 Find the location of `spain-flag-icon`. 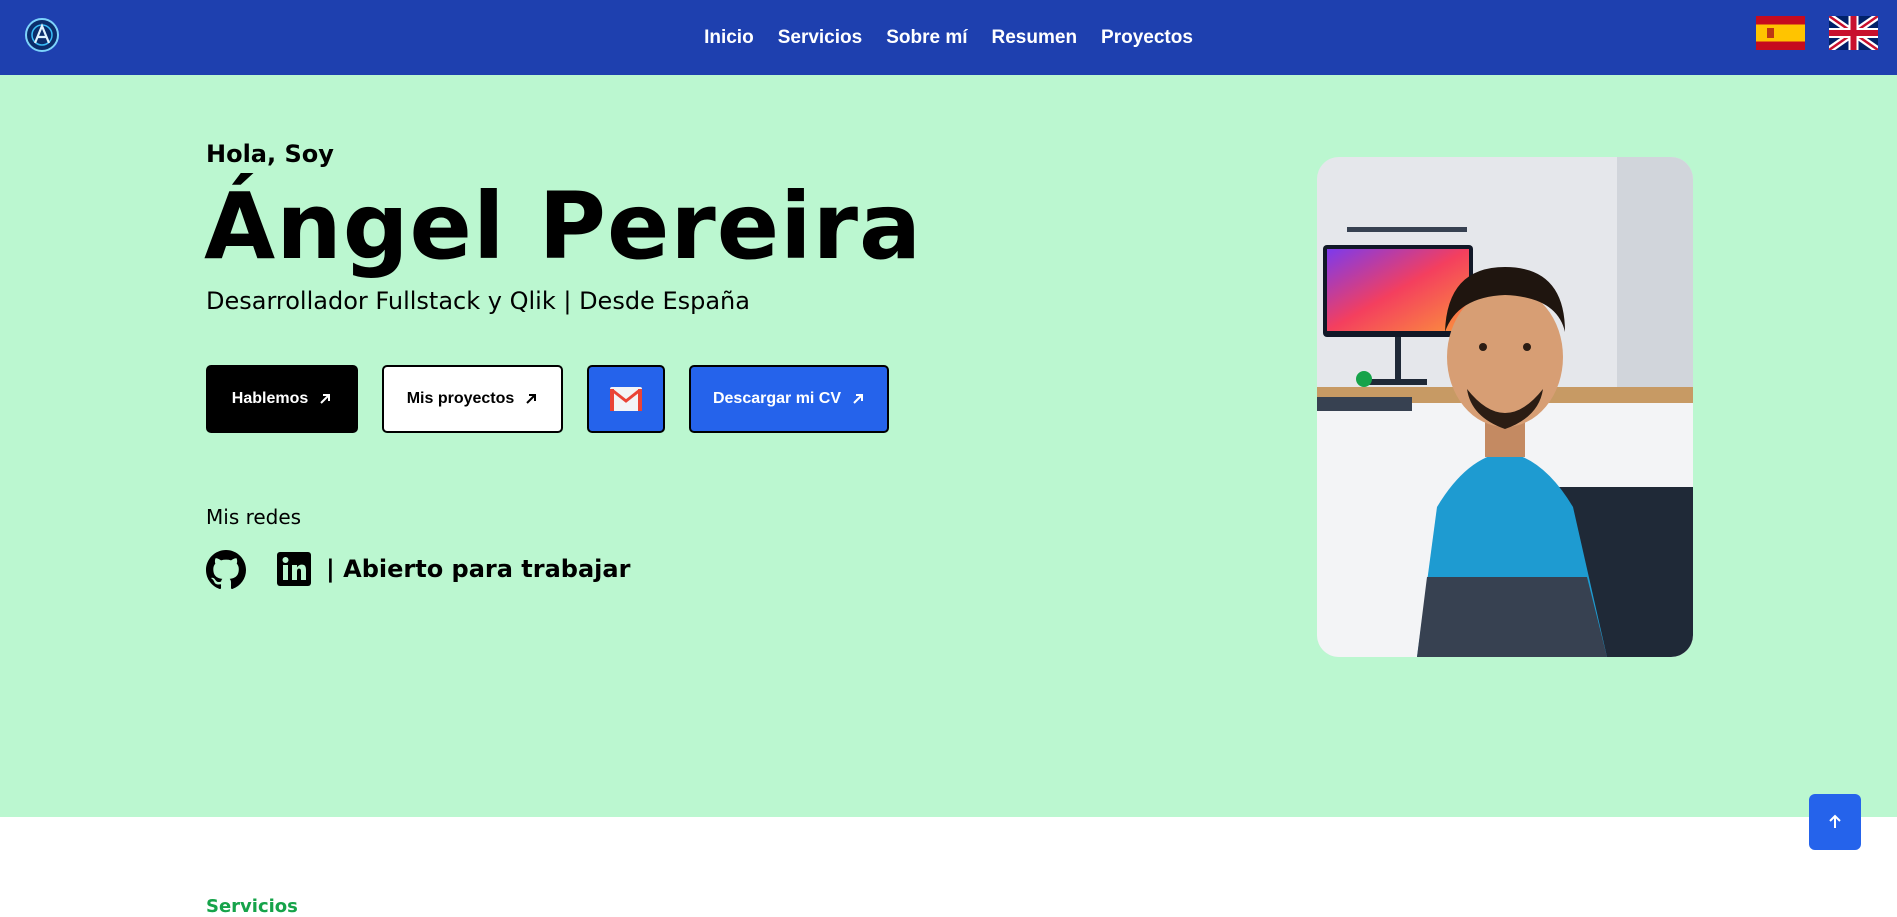

spain-flag-icon is located at coordinates (1780, 33).